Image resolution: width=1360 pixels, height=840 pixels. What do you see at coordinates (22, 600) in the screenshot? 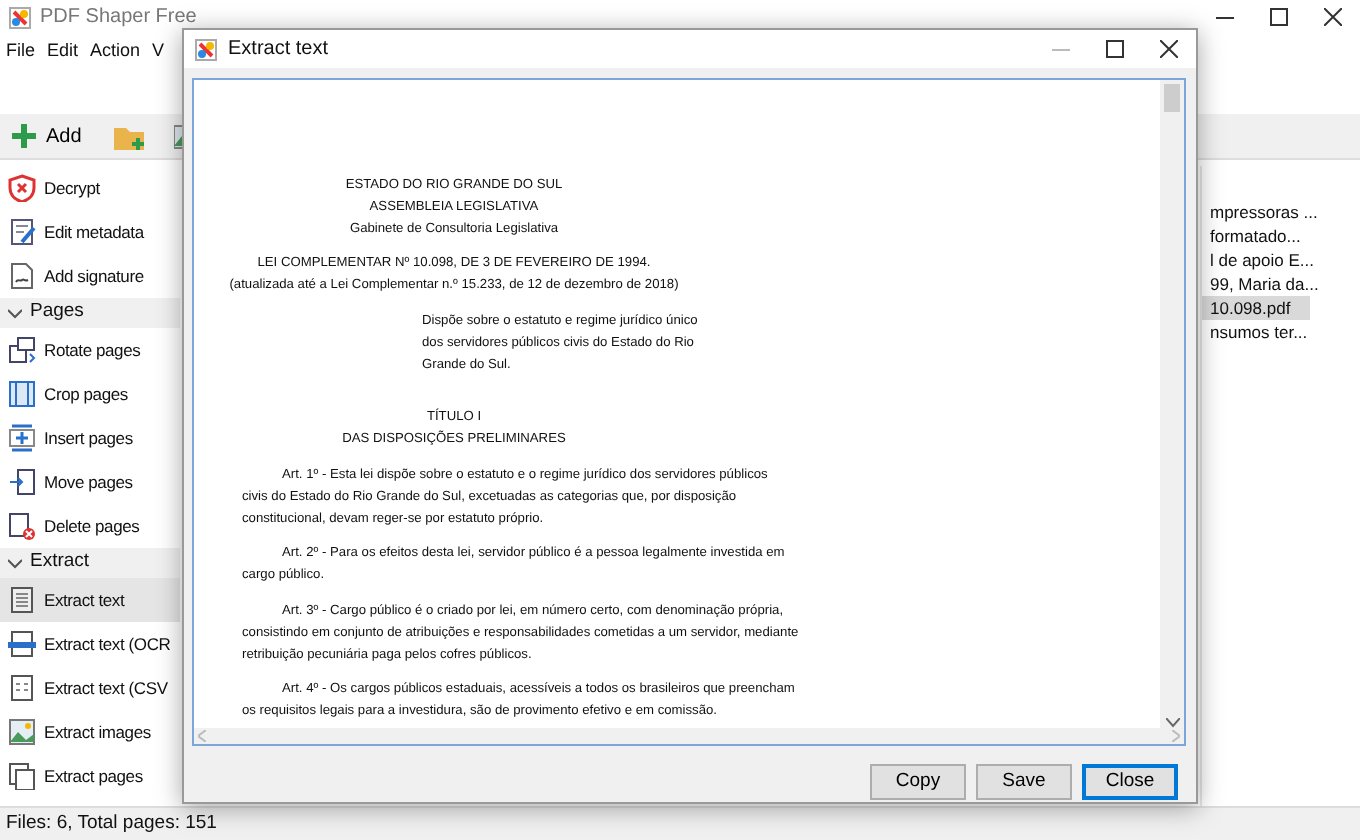
I see `text-page-icon` at bounding box center [22, 600].